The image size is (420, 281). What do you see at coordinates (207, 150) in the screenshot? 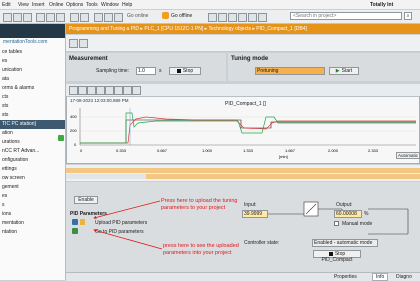
I see `x-tick: 1.000` at bounding box center [207, 150].